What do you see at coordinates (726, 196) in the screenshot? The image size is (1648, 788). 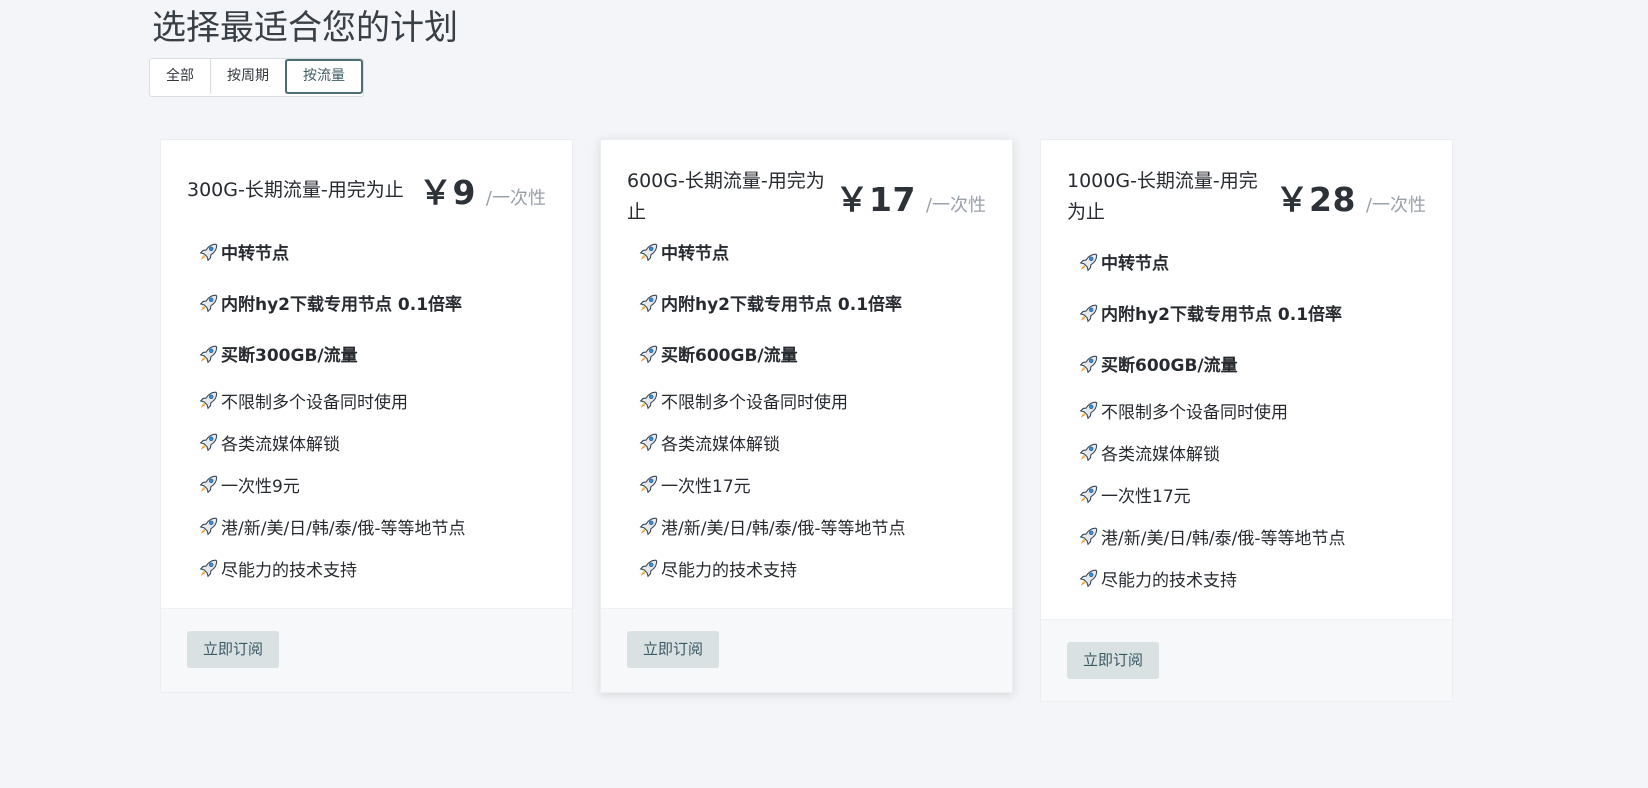 I see `plan-name: 600G-长期流量-用完为止` at bounding box center [726, 196].